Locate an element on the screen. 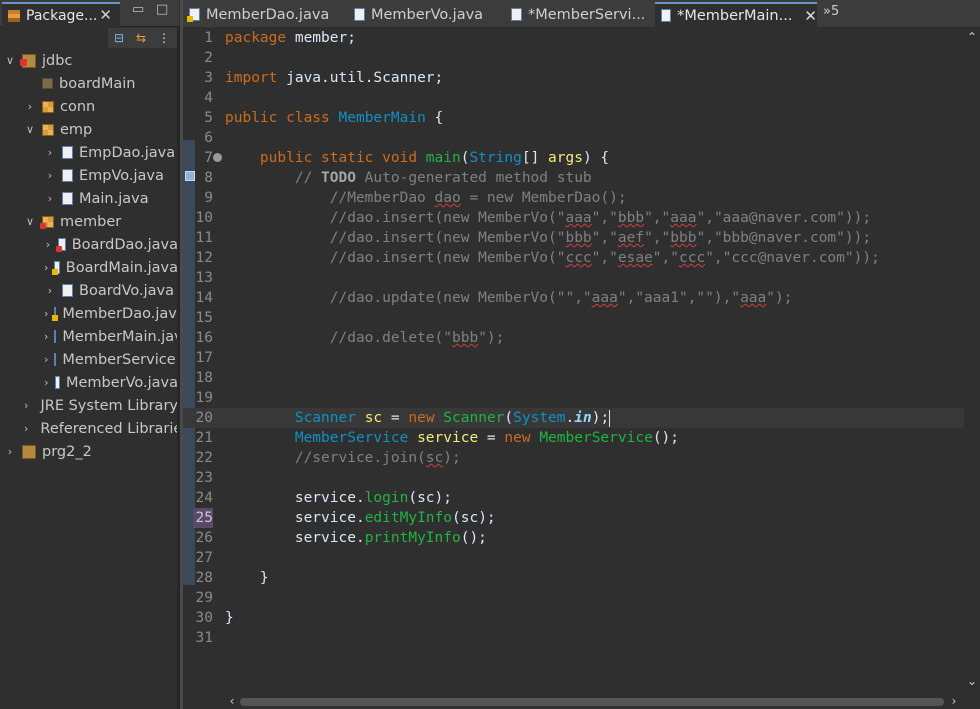 This screenshot has height=709, width=980. code-line: 6 is located at coordinates (574, 138).